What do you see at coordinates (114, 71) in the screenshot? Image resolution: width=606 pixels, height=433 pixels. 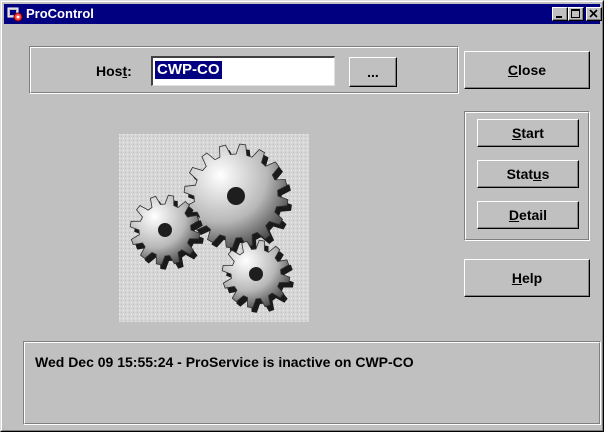 I see `host-label: Host:` at bounding box center [114, 71].